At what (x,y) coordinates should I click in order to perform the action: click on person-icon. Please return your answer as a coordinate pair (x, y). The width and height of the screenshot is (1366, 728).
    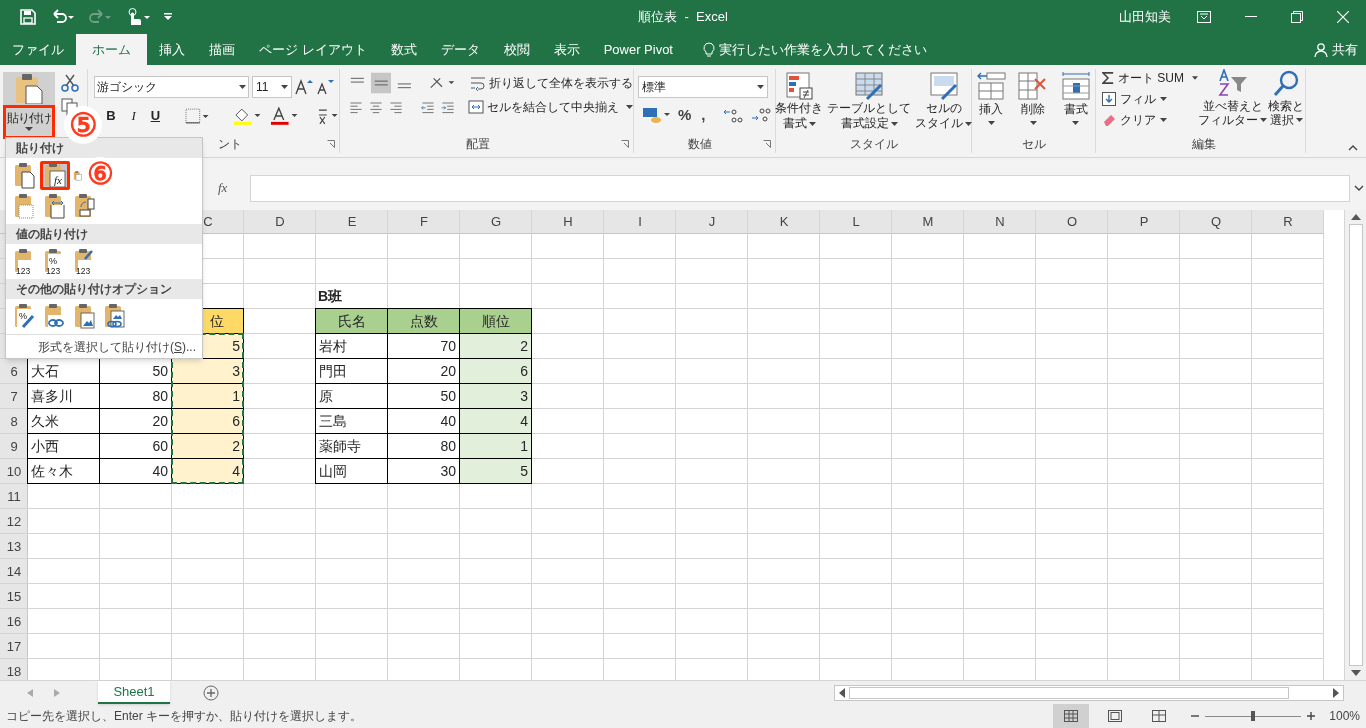
    Looking at the image, I should click on (1321, 49).